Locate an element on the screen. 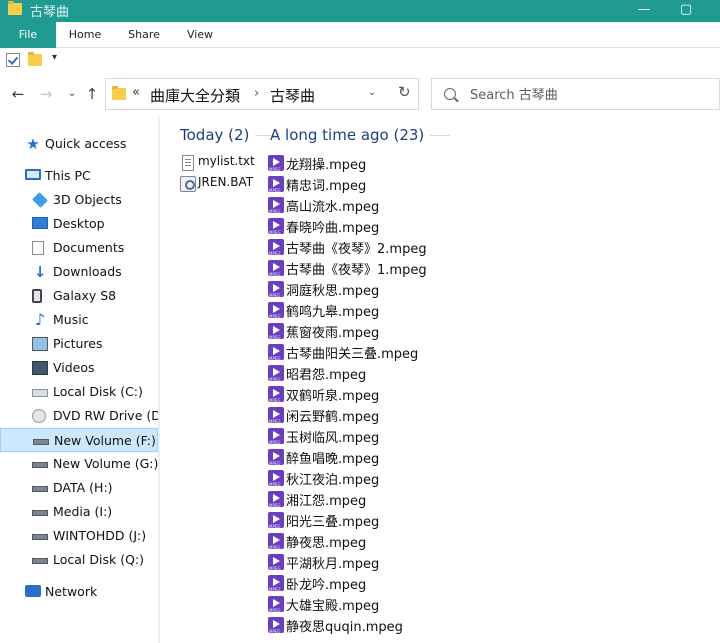 Image resolution: width=720 pixels, height=643 pixels. dvd-icon is located at coordinates (39, 416).